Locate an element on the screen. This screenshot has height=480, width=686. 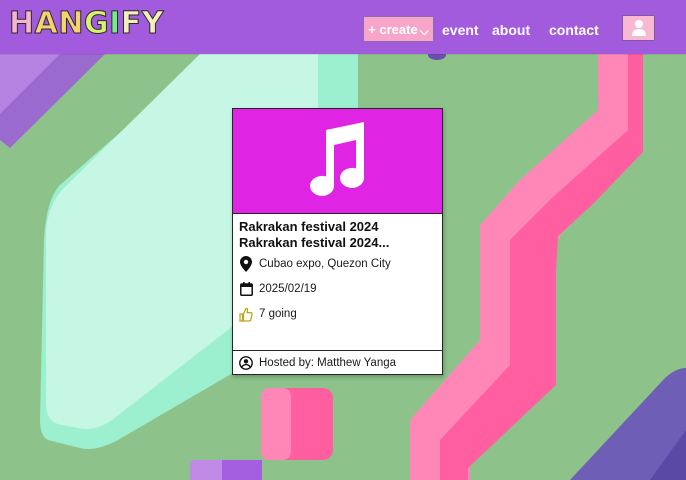
logo-letter: G is located at coordinates (96, 24).